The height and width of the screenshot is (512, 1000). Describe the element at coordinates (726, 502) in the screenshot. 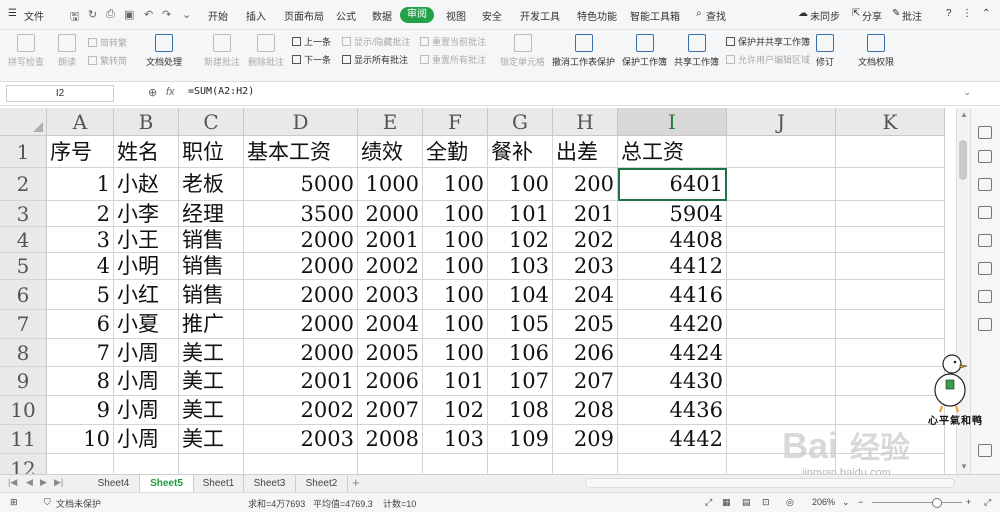

I see `normal-view-icon: ▦` at that location.